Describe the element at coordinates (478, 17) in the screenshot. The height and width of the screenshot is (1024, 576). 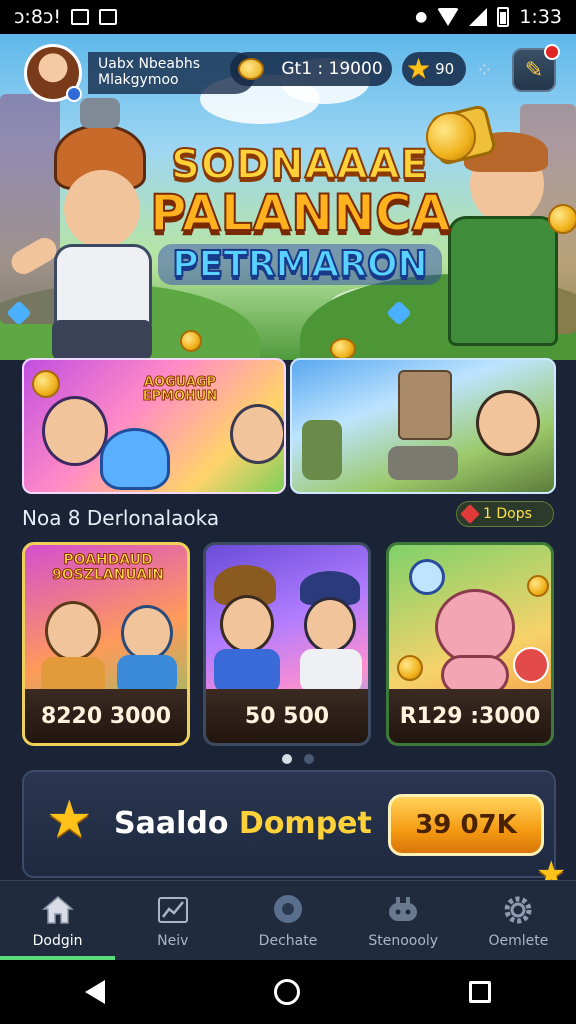
I see `signal-icon` at that location.